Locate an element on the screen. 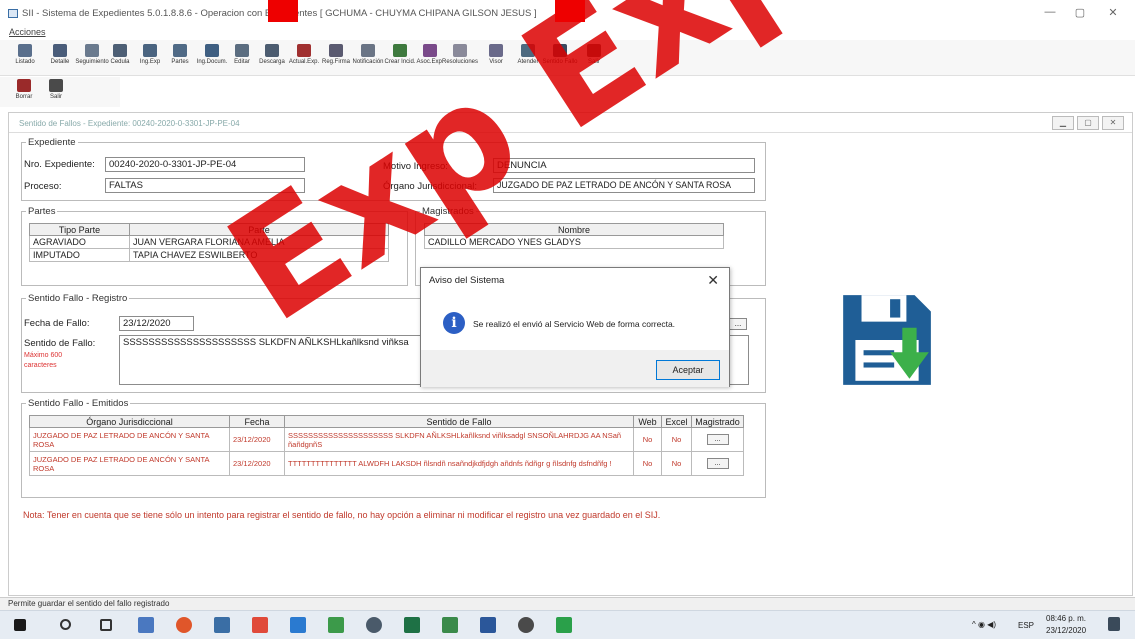 The width and height of the screenshot is (1135, 639). restore-button: ▢ is located at coordinates (1080, 14).